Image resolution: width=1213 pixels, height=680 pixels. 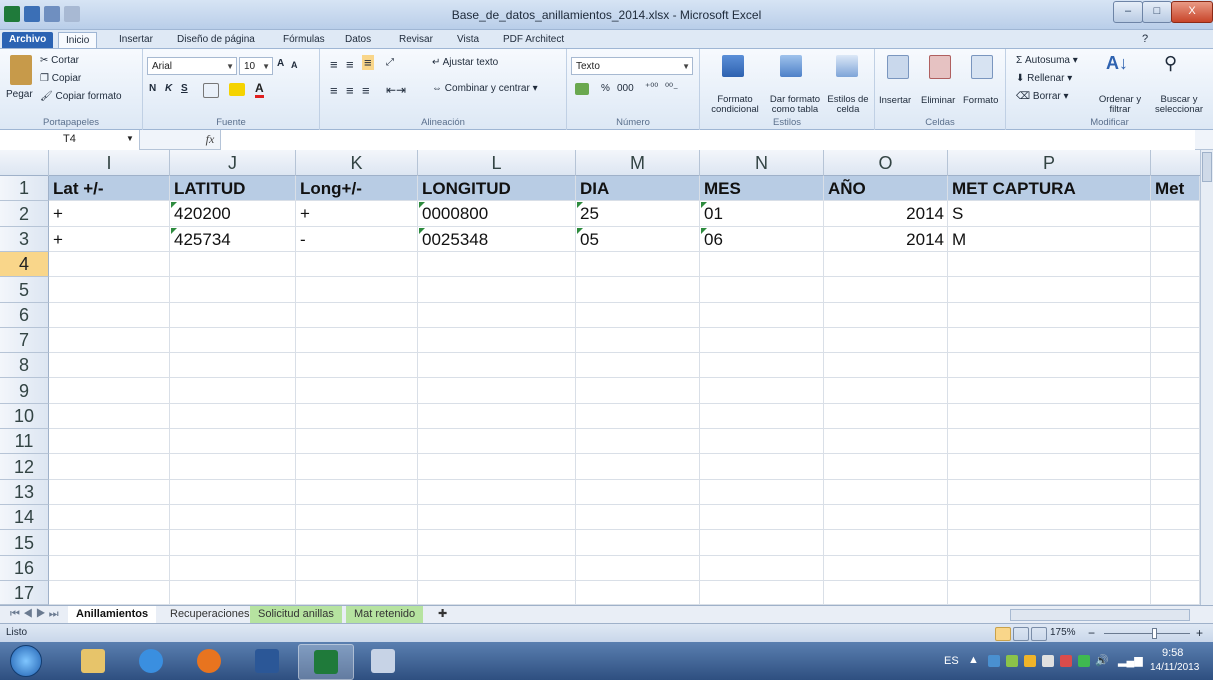 I want to click on orientation-icon: ⤢, so click(x=390, y=62).